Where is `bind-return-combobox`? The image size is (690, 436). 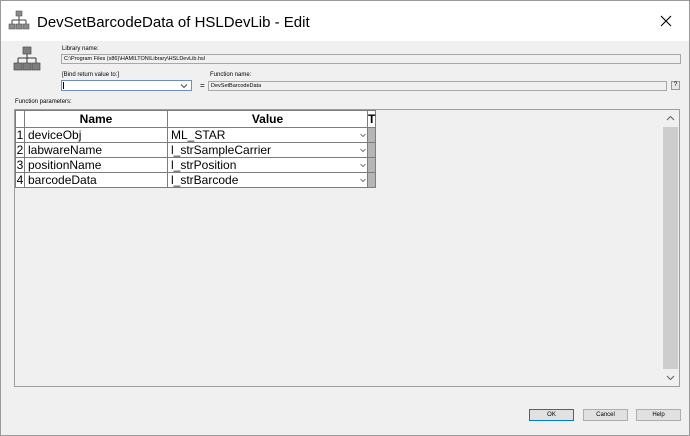
bind-return-combobox is located at coordinates (126, 85).